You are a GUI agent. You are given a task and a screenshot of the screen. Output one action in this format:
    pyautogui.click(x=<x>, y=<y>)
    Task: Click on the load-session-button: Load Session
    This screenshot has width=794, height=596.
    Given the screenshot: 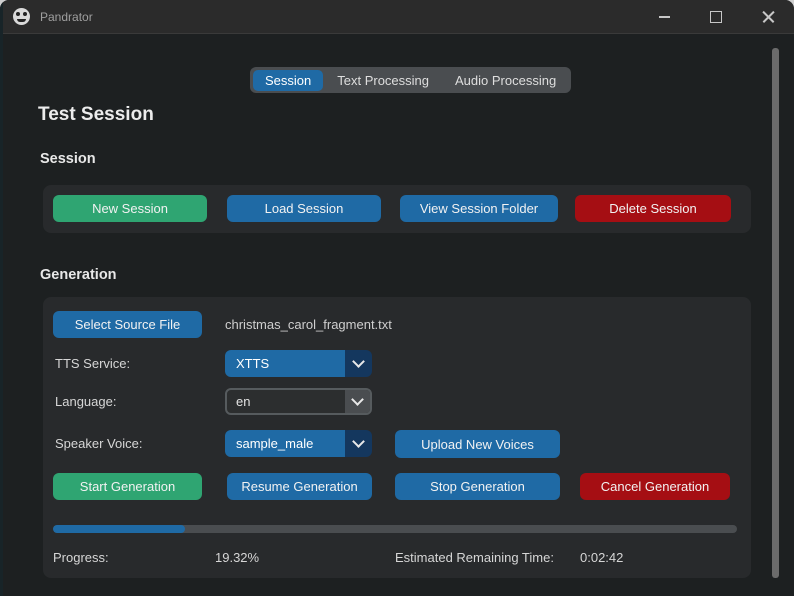 What is the action you would take?
    pyautogui.click(x=304, y=208)
    